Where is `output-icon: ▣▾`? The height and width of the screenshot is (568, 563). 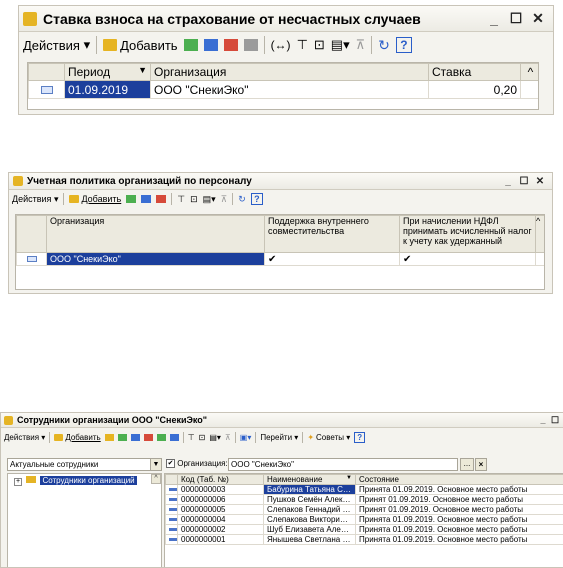
output-icon: ▣▾ is located at coordinates (246, 437).